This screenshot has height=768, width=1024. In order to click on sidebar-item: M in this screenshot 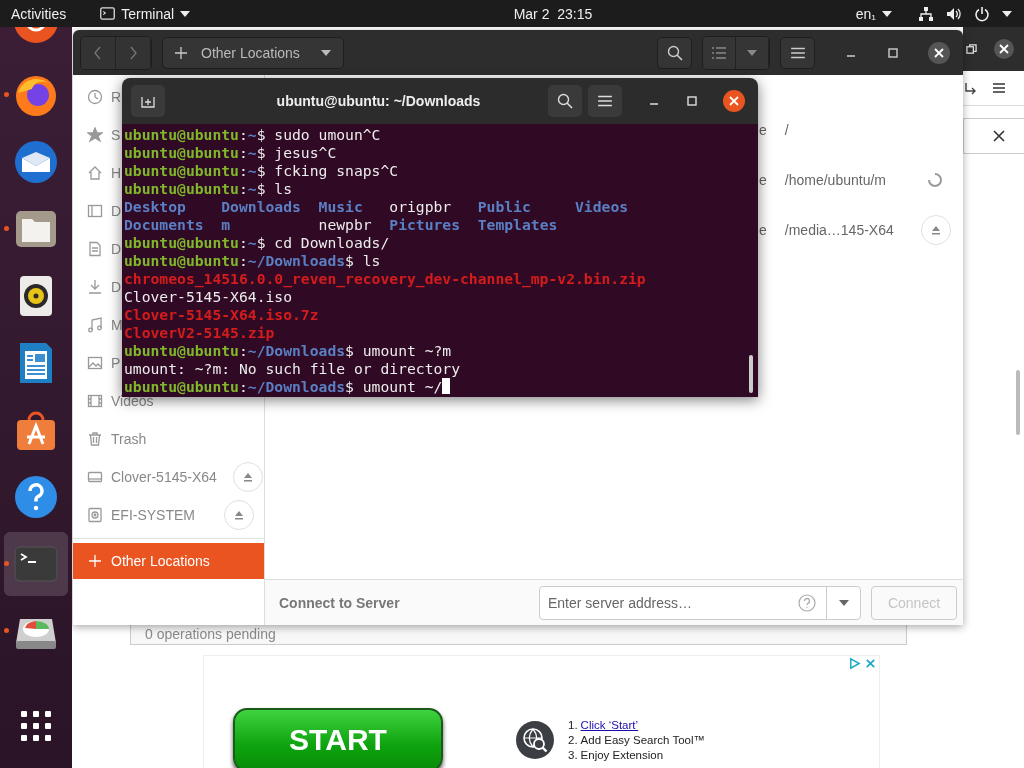, I will do `click(105, 325)`.